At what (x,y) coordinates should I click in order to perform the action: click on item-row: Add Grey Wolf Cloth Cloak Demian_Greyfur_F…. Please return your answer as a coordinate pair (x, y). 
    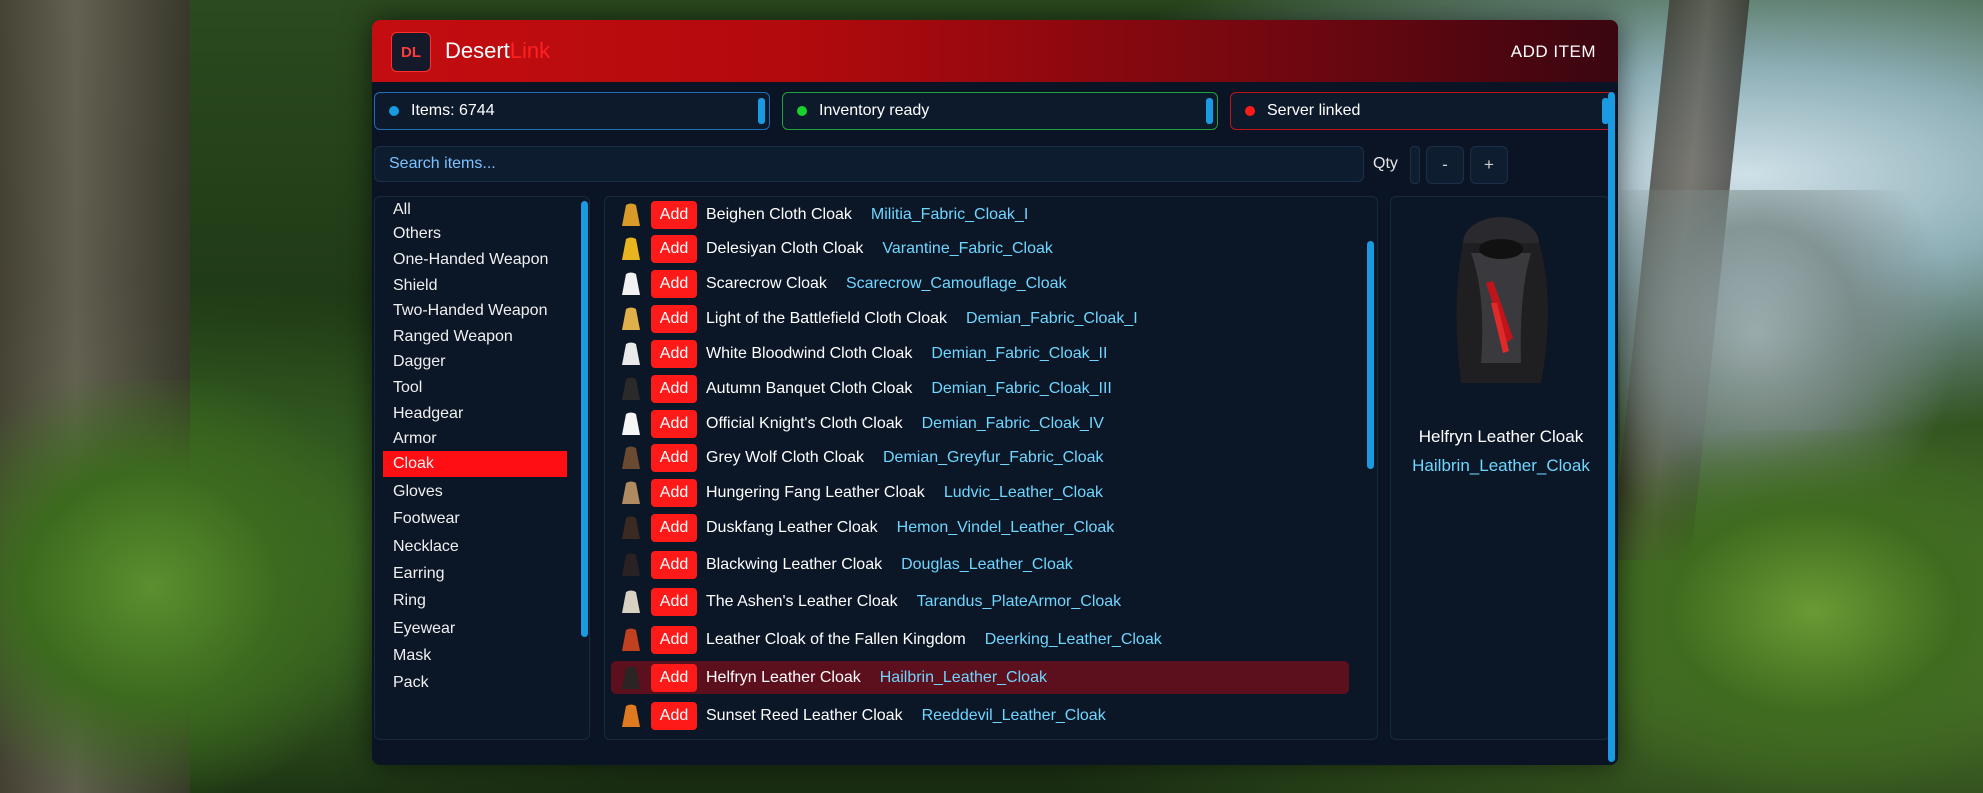
    Looking at the image, I should click on (980, 457).